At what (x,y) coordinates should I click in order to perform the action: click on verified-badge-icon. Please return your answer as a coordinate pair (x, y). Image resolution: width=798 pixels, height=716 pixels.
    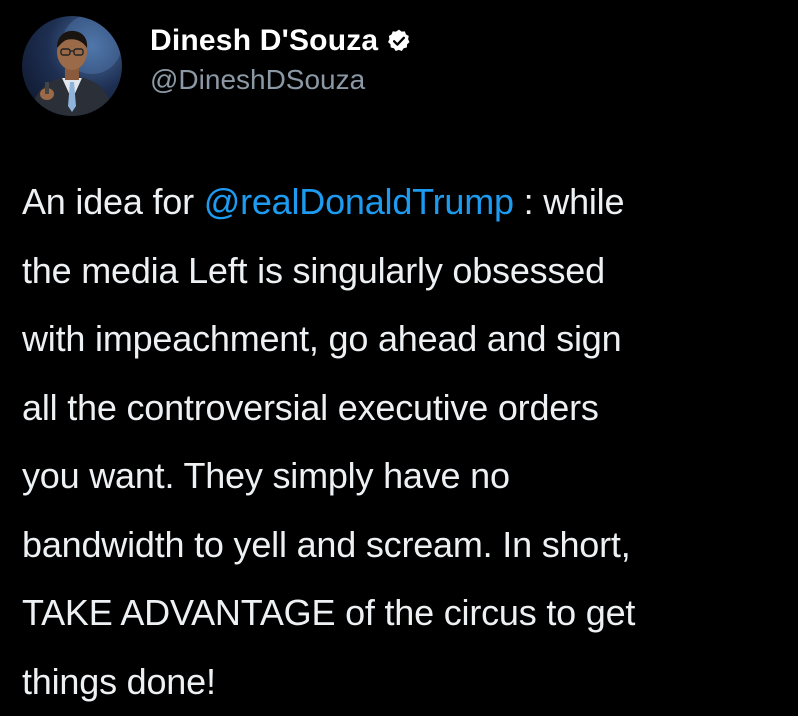
    Looking at the image, I should click on (399, 41).